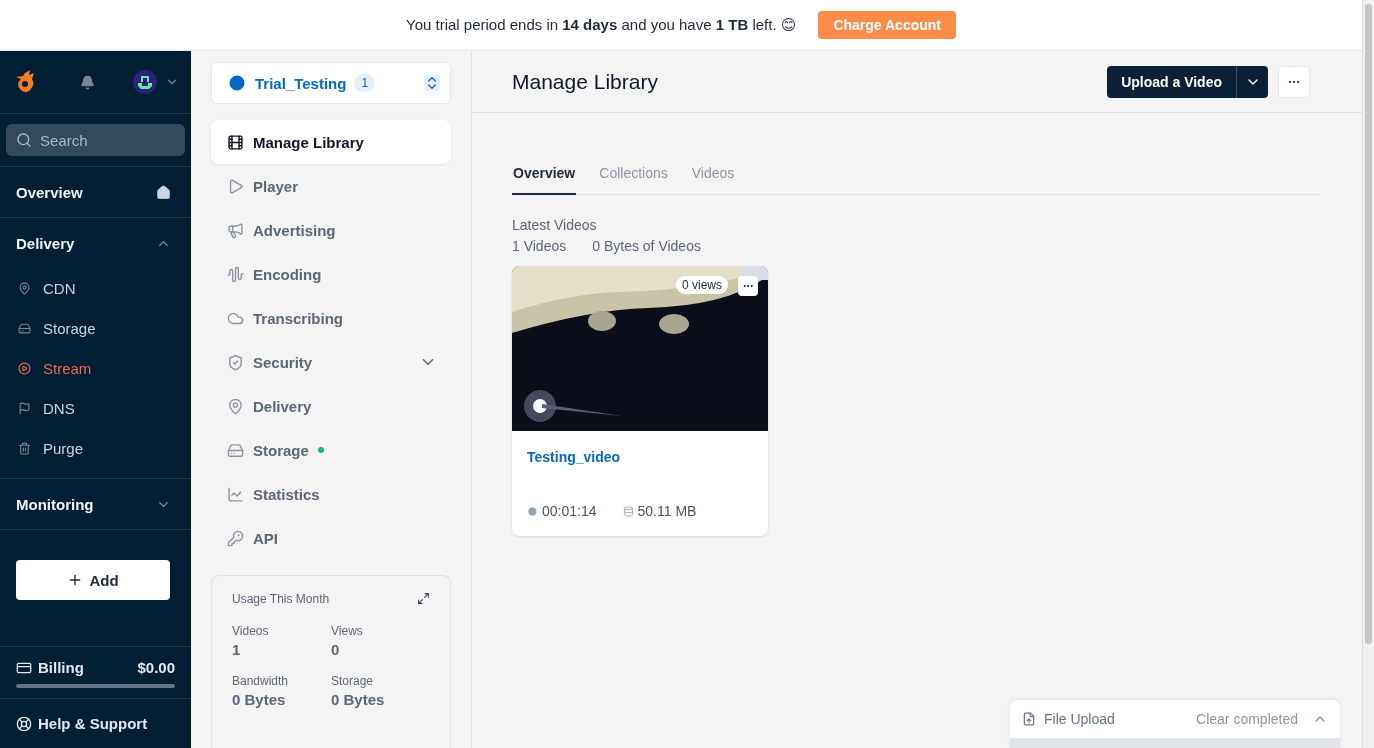  What do you see at coordinates (331, 83) in the screenshot?
I see `library-selector: Trial_Testing 1` at bounding box center [331, 83].